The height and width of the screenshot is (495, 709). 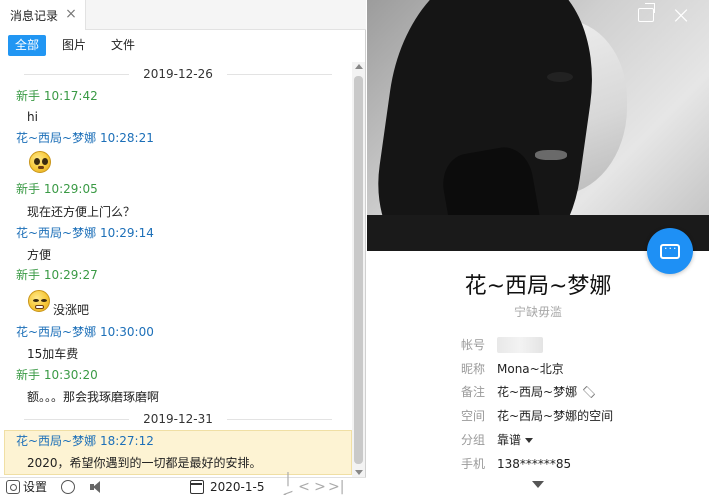 What do you see at coordinates (81, 212) in the screenshot?
I see `message-text: 现在还方便上门么？` at bounding box center [81, 212].